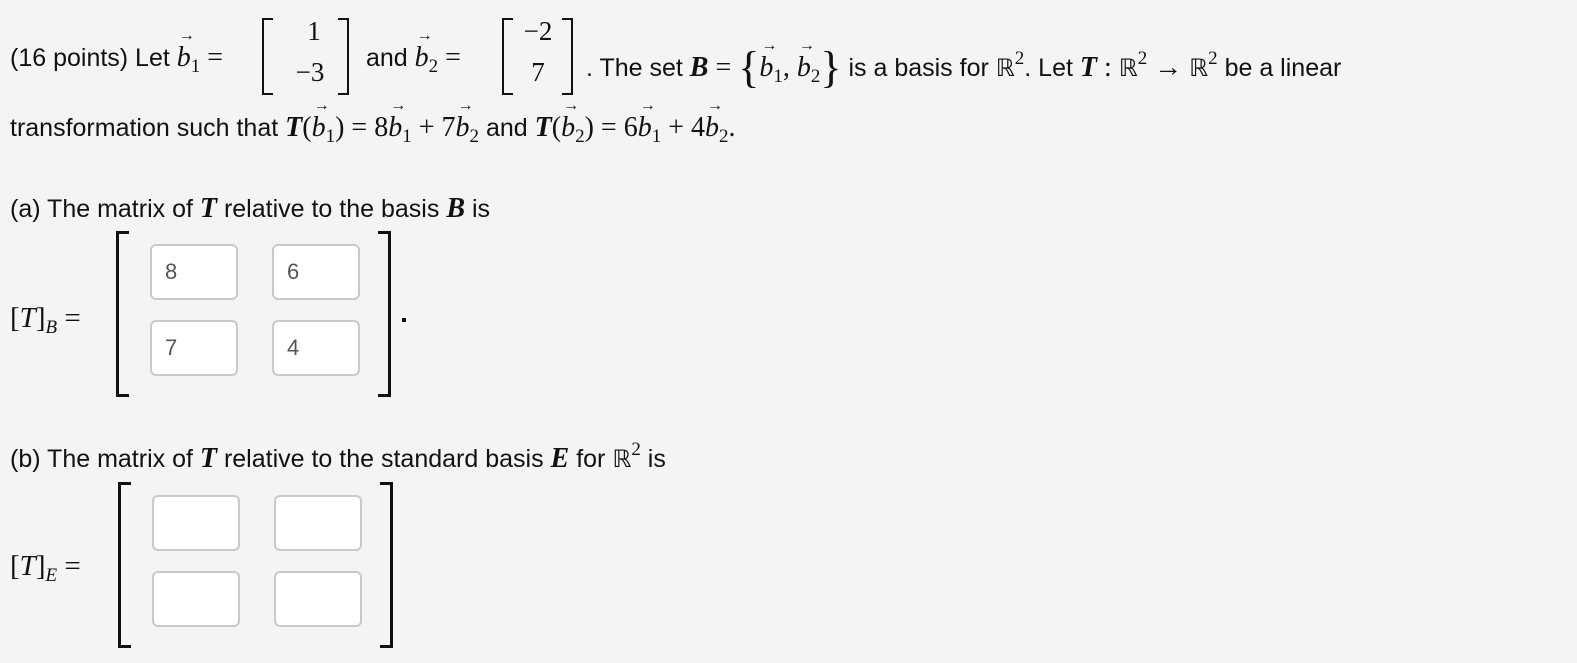 This screenshot has height=663, width=1577. I want to click on coef-7: 7, so click(448, 127).